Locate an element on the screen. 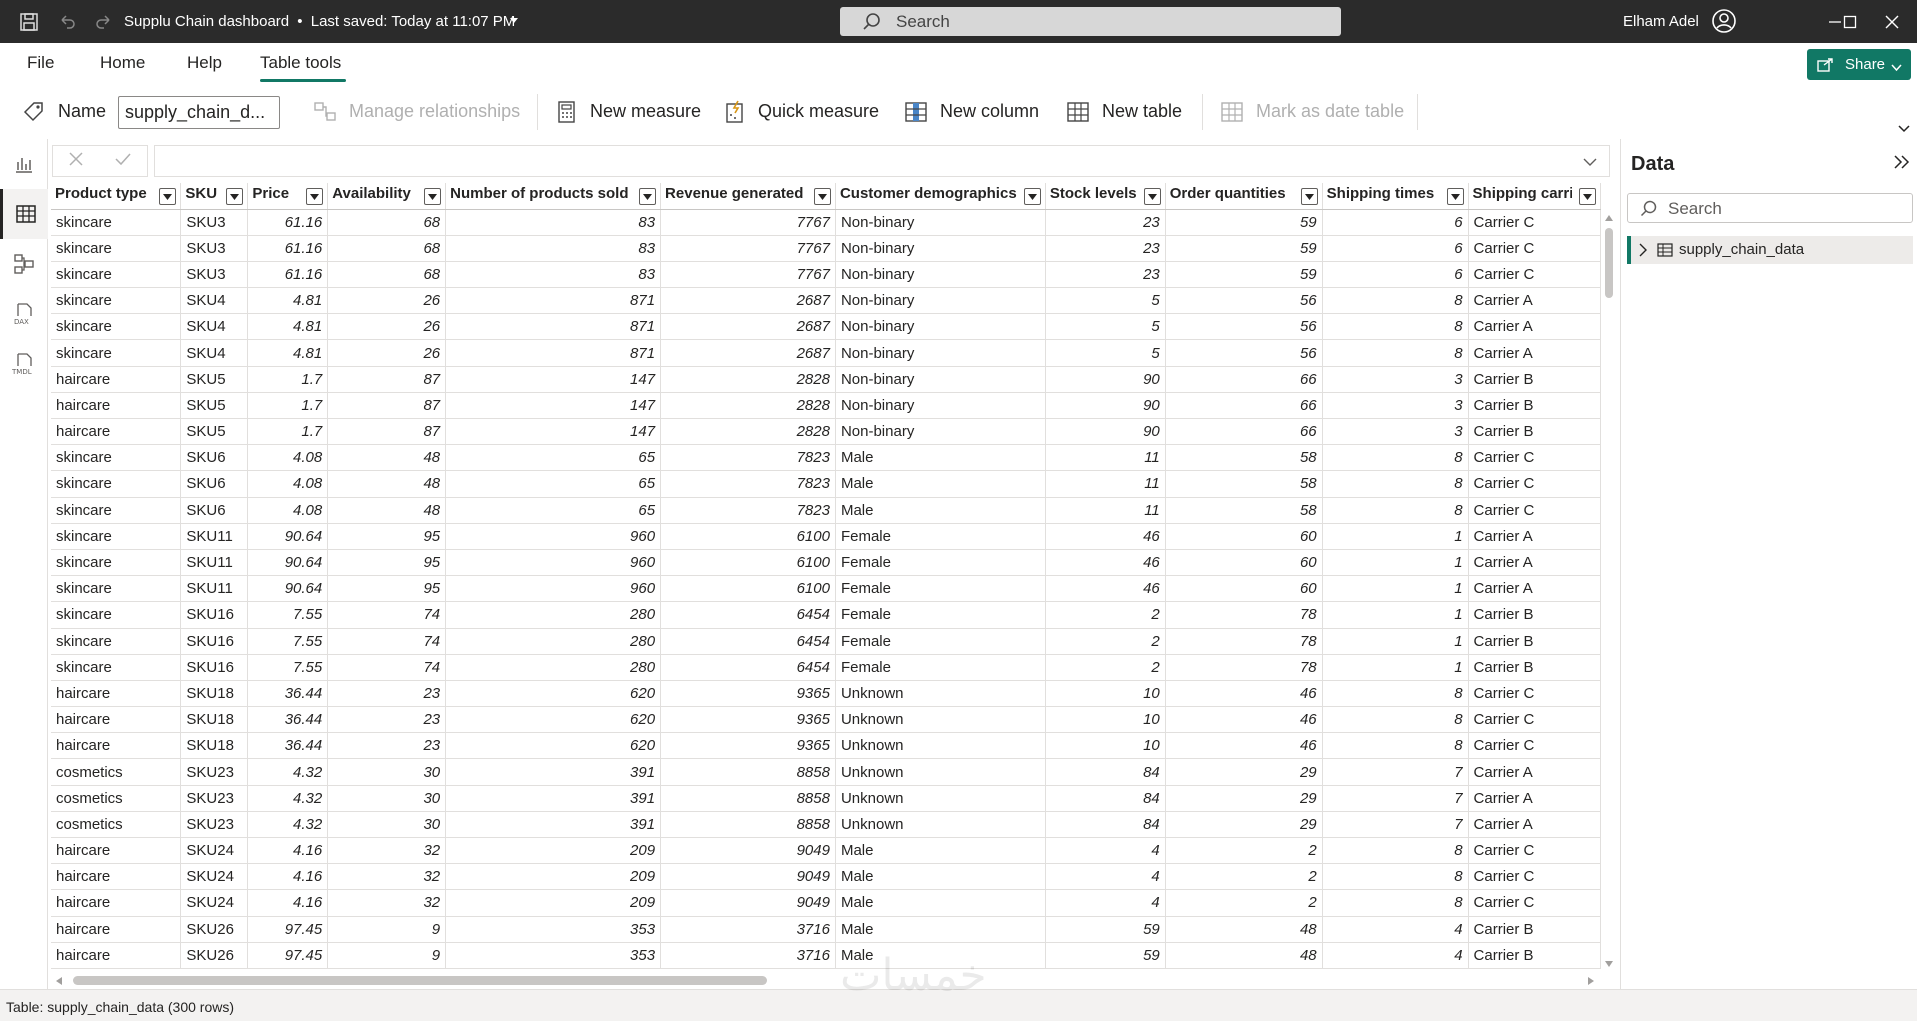 Image resolution: width=1917 pixels, height=1021 pixels. dax-query-view-button: DAX is located at coordinates (24, 314).